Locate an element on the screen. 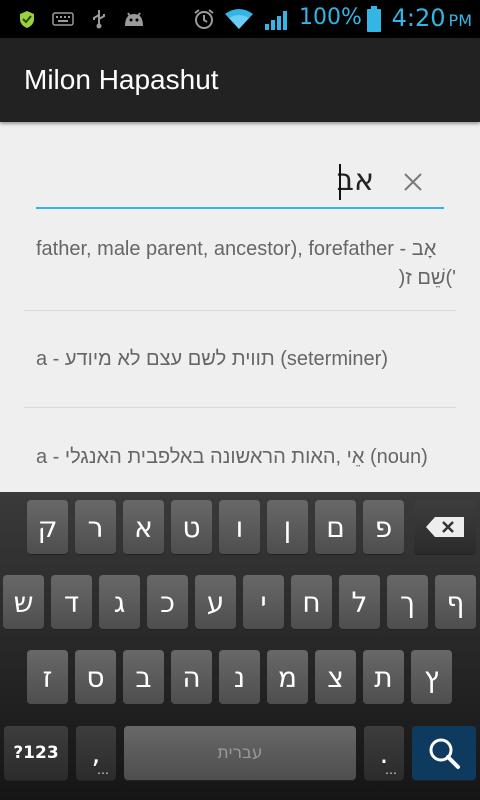  key: ן is located at coordinates (287, 527).